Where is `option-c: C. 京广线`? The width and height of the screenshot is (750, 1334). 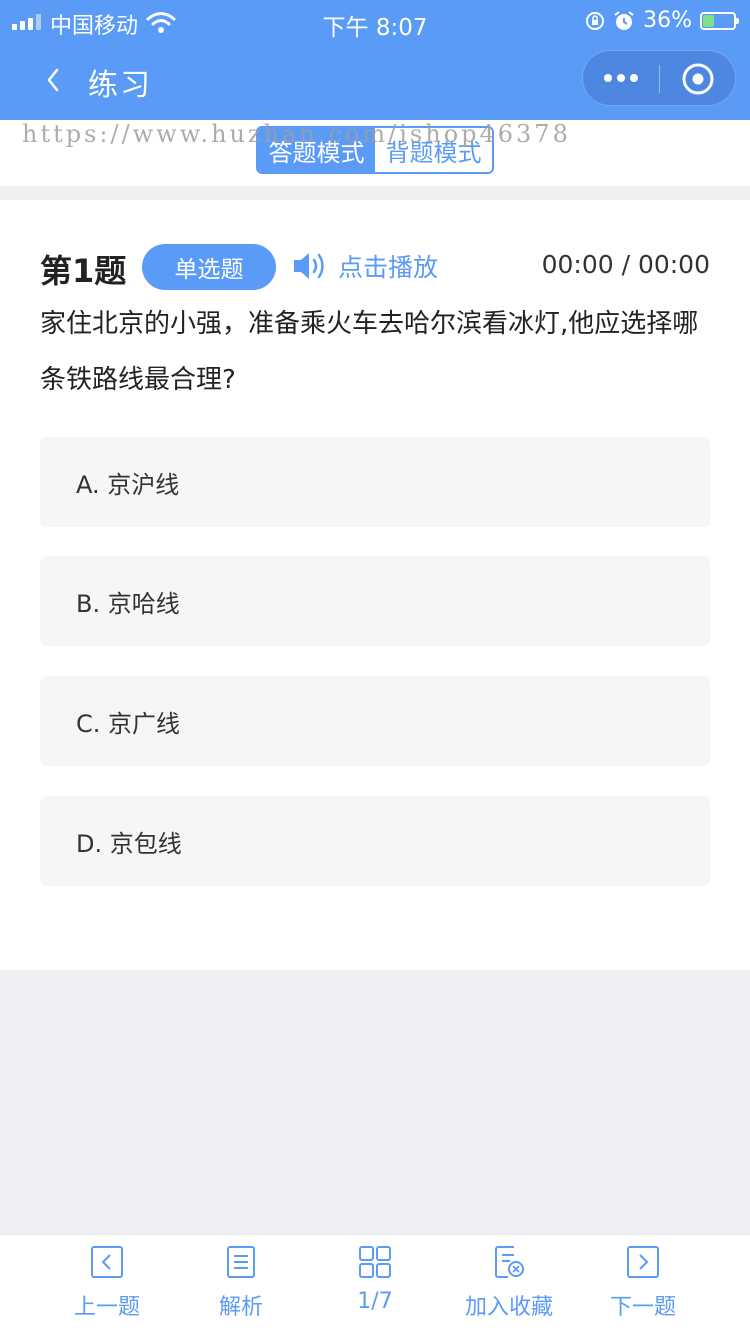
option-c: C. 京广线 is located at coordinates (375, 721).